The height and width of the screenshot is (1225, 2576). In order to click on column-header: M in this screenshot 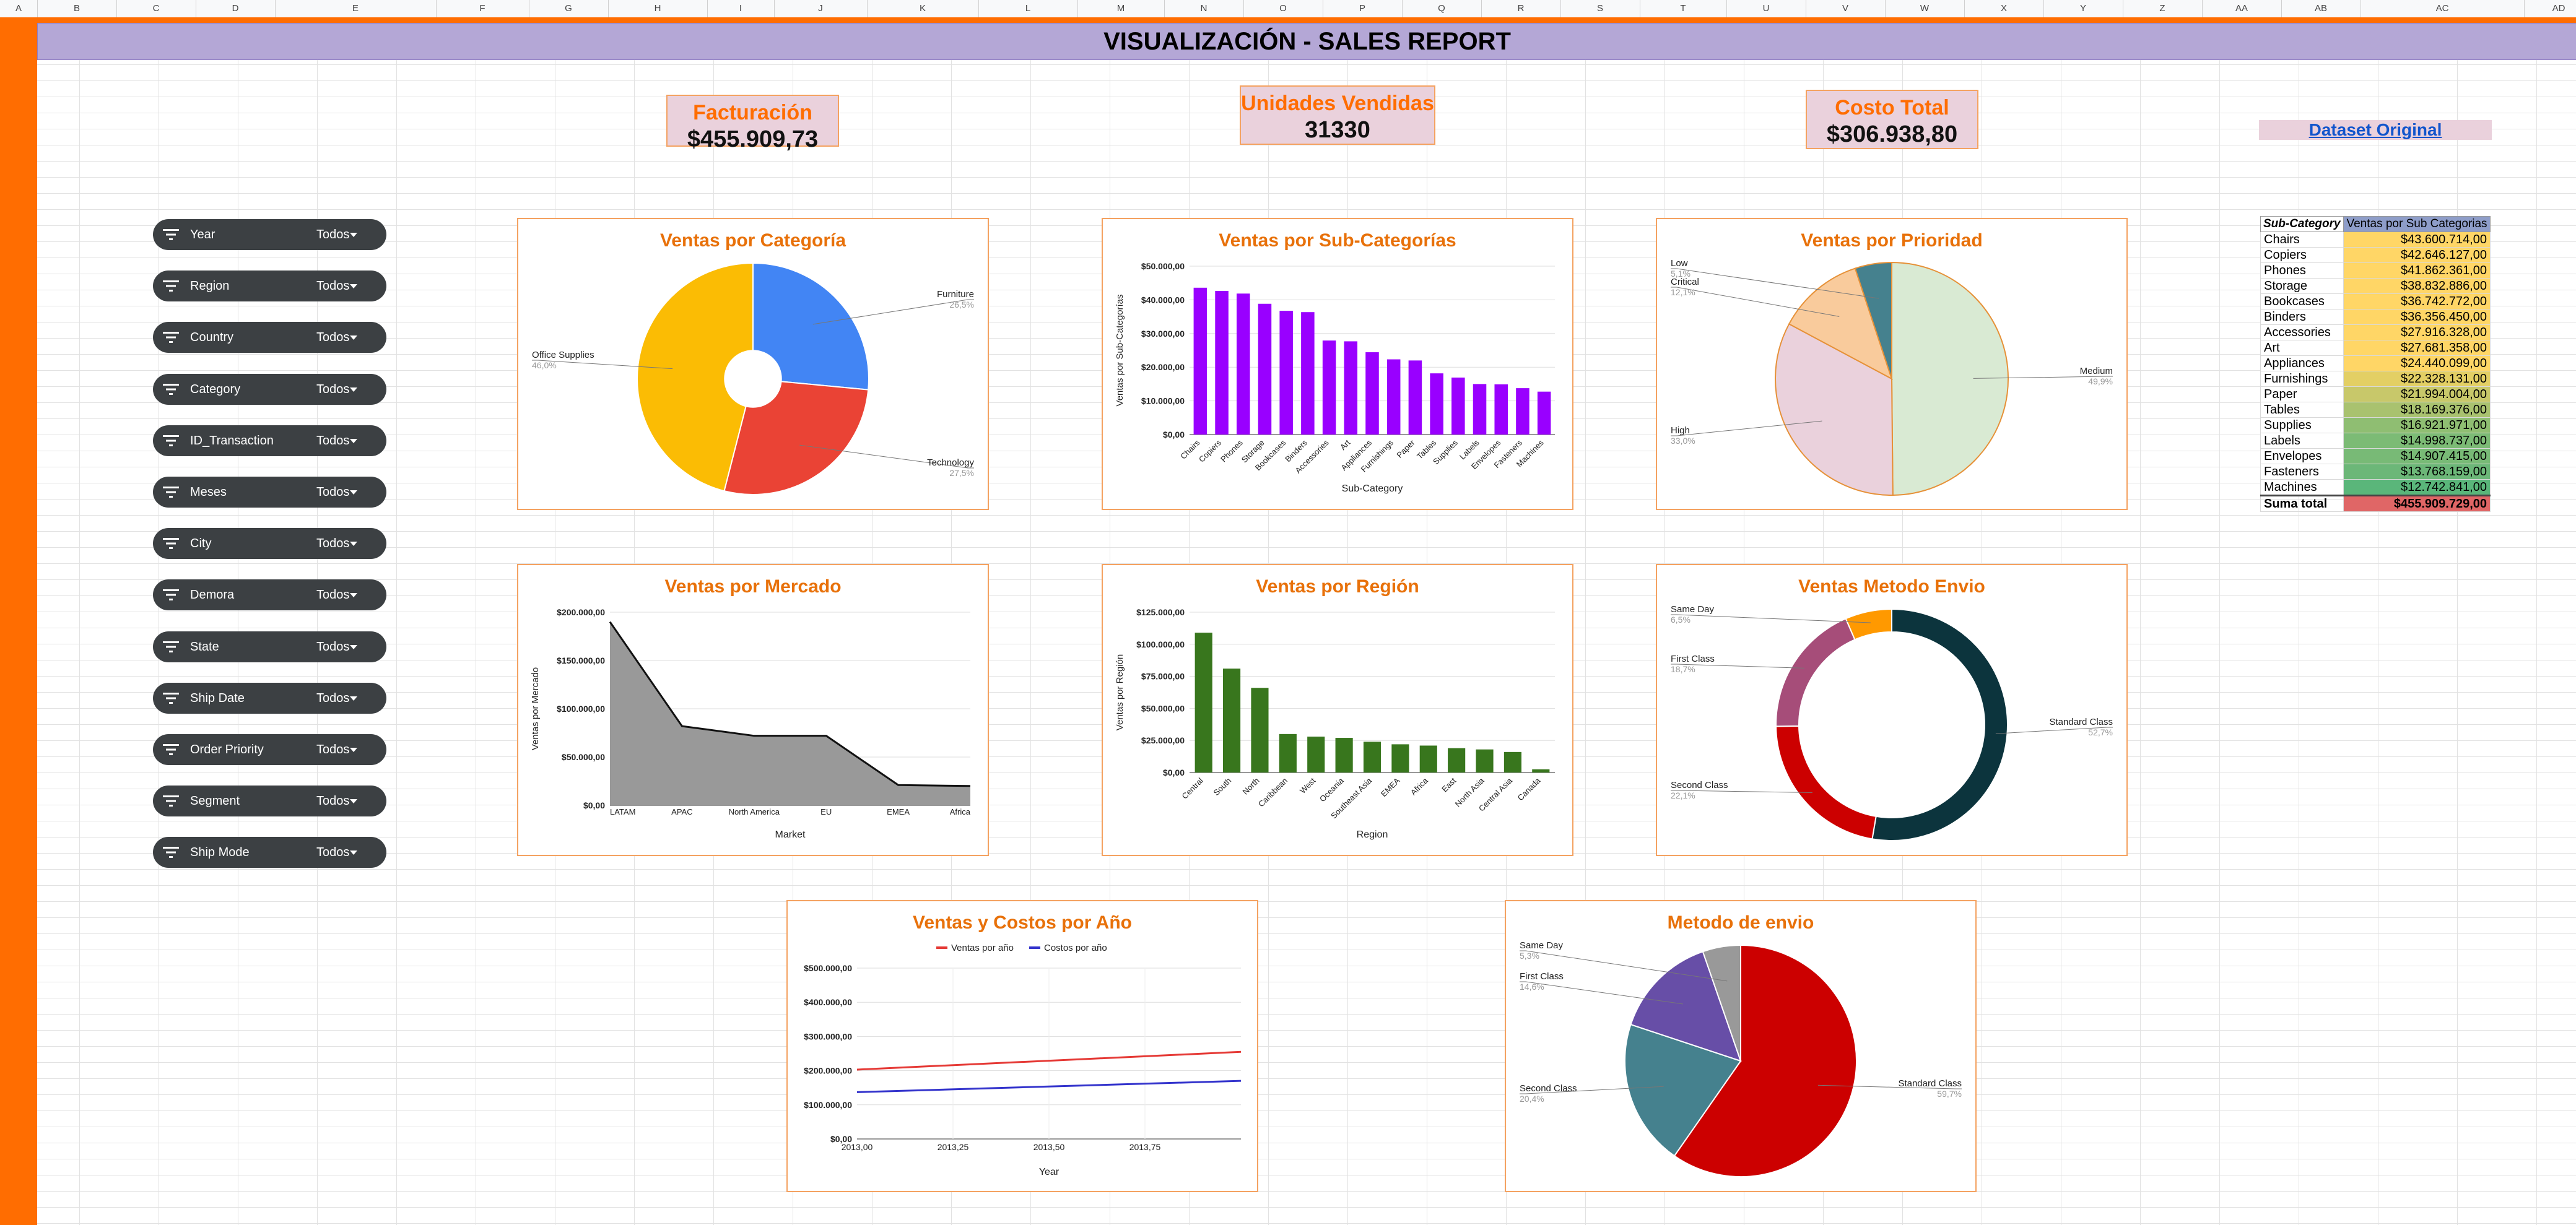, I will do `click(1121, 8)`.